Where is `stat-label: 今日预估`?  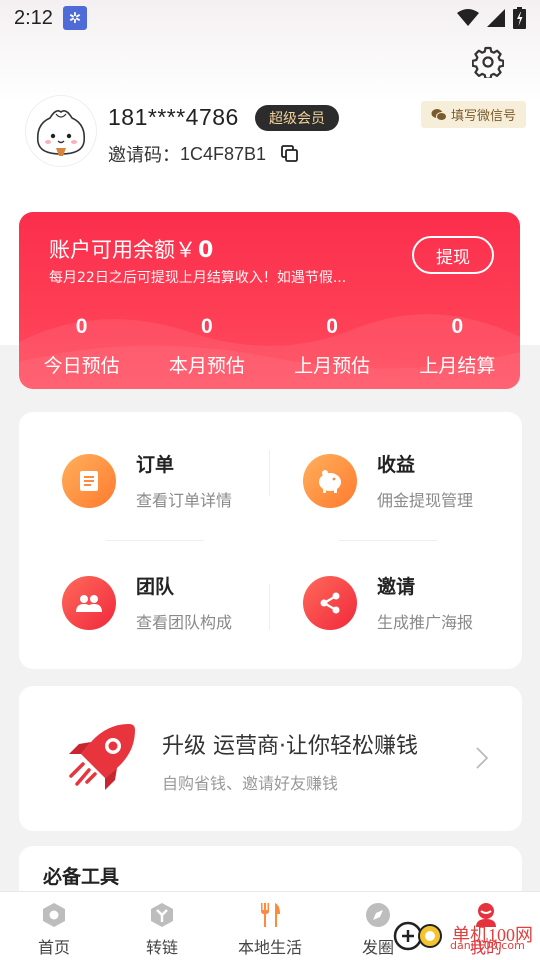
stat-label: 今日预估 is located at coordinates (81, 366).